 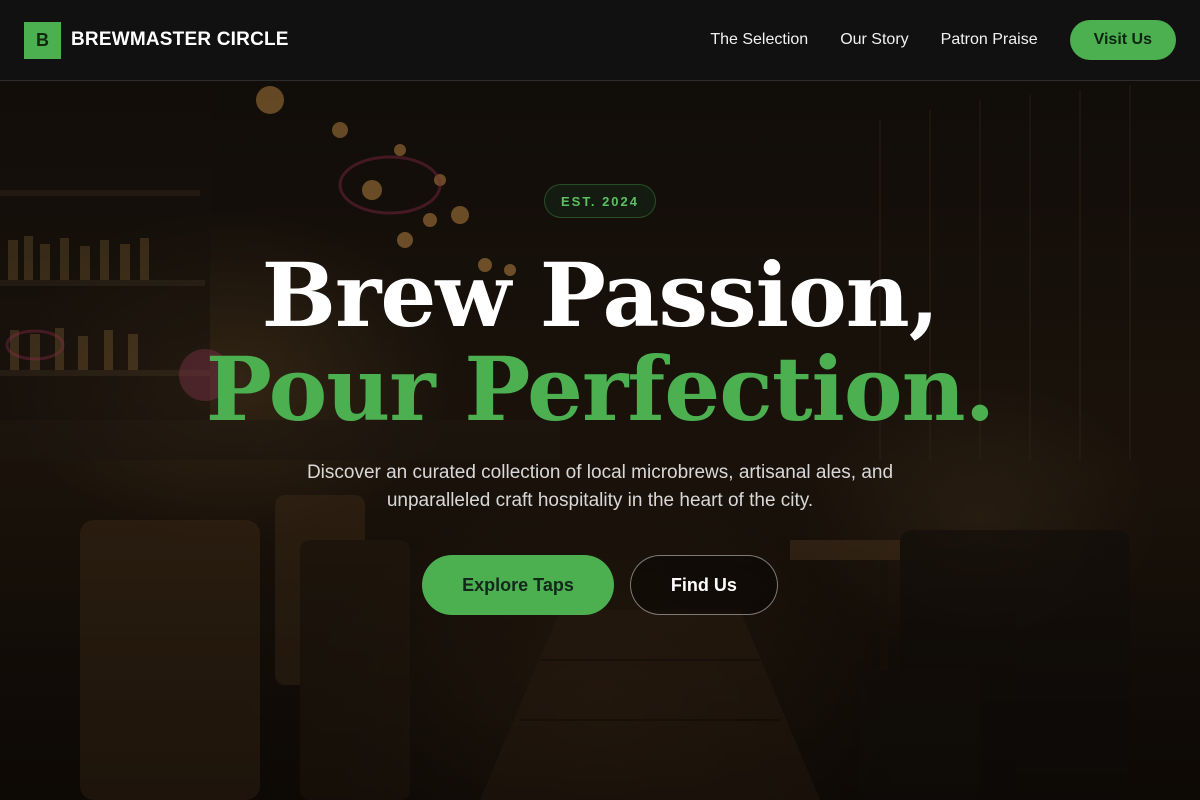 What do you see at coordinates (759, 40) in the screenshot?
I see `nav-link-the-selection: The Selection` at bounding box center [759, 40].